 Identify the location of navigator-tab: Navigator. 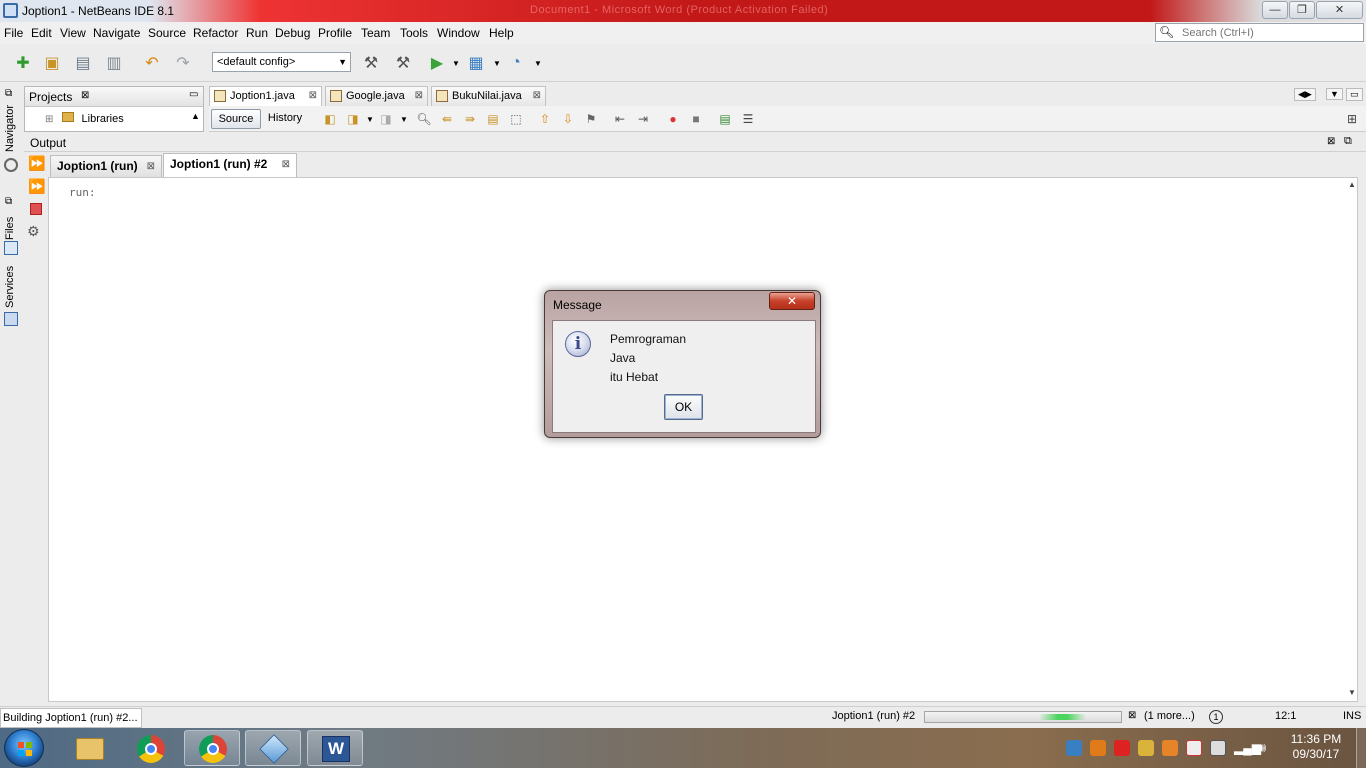
(10, 128).